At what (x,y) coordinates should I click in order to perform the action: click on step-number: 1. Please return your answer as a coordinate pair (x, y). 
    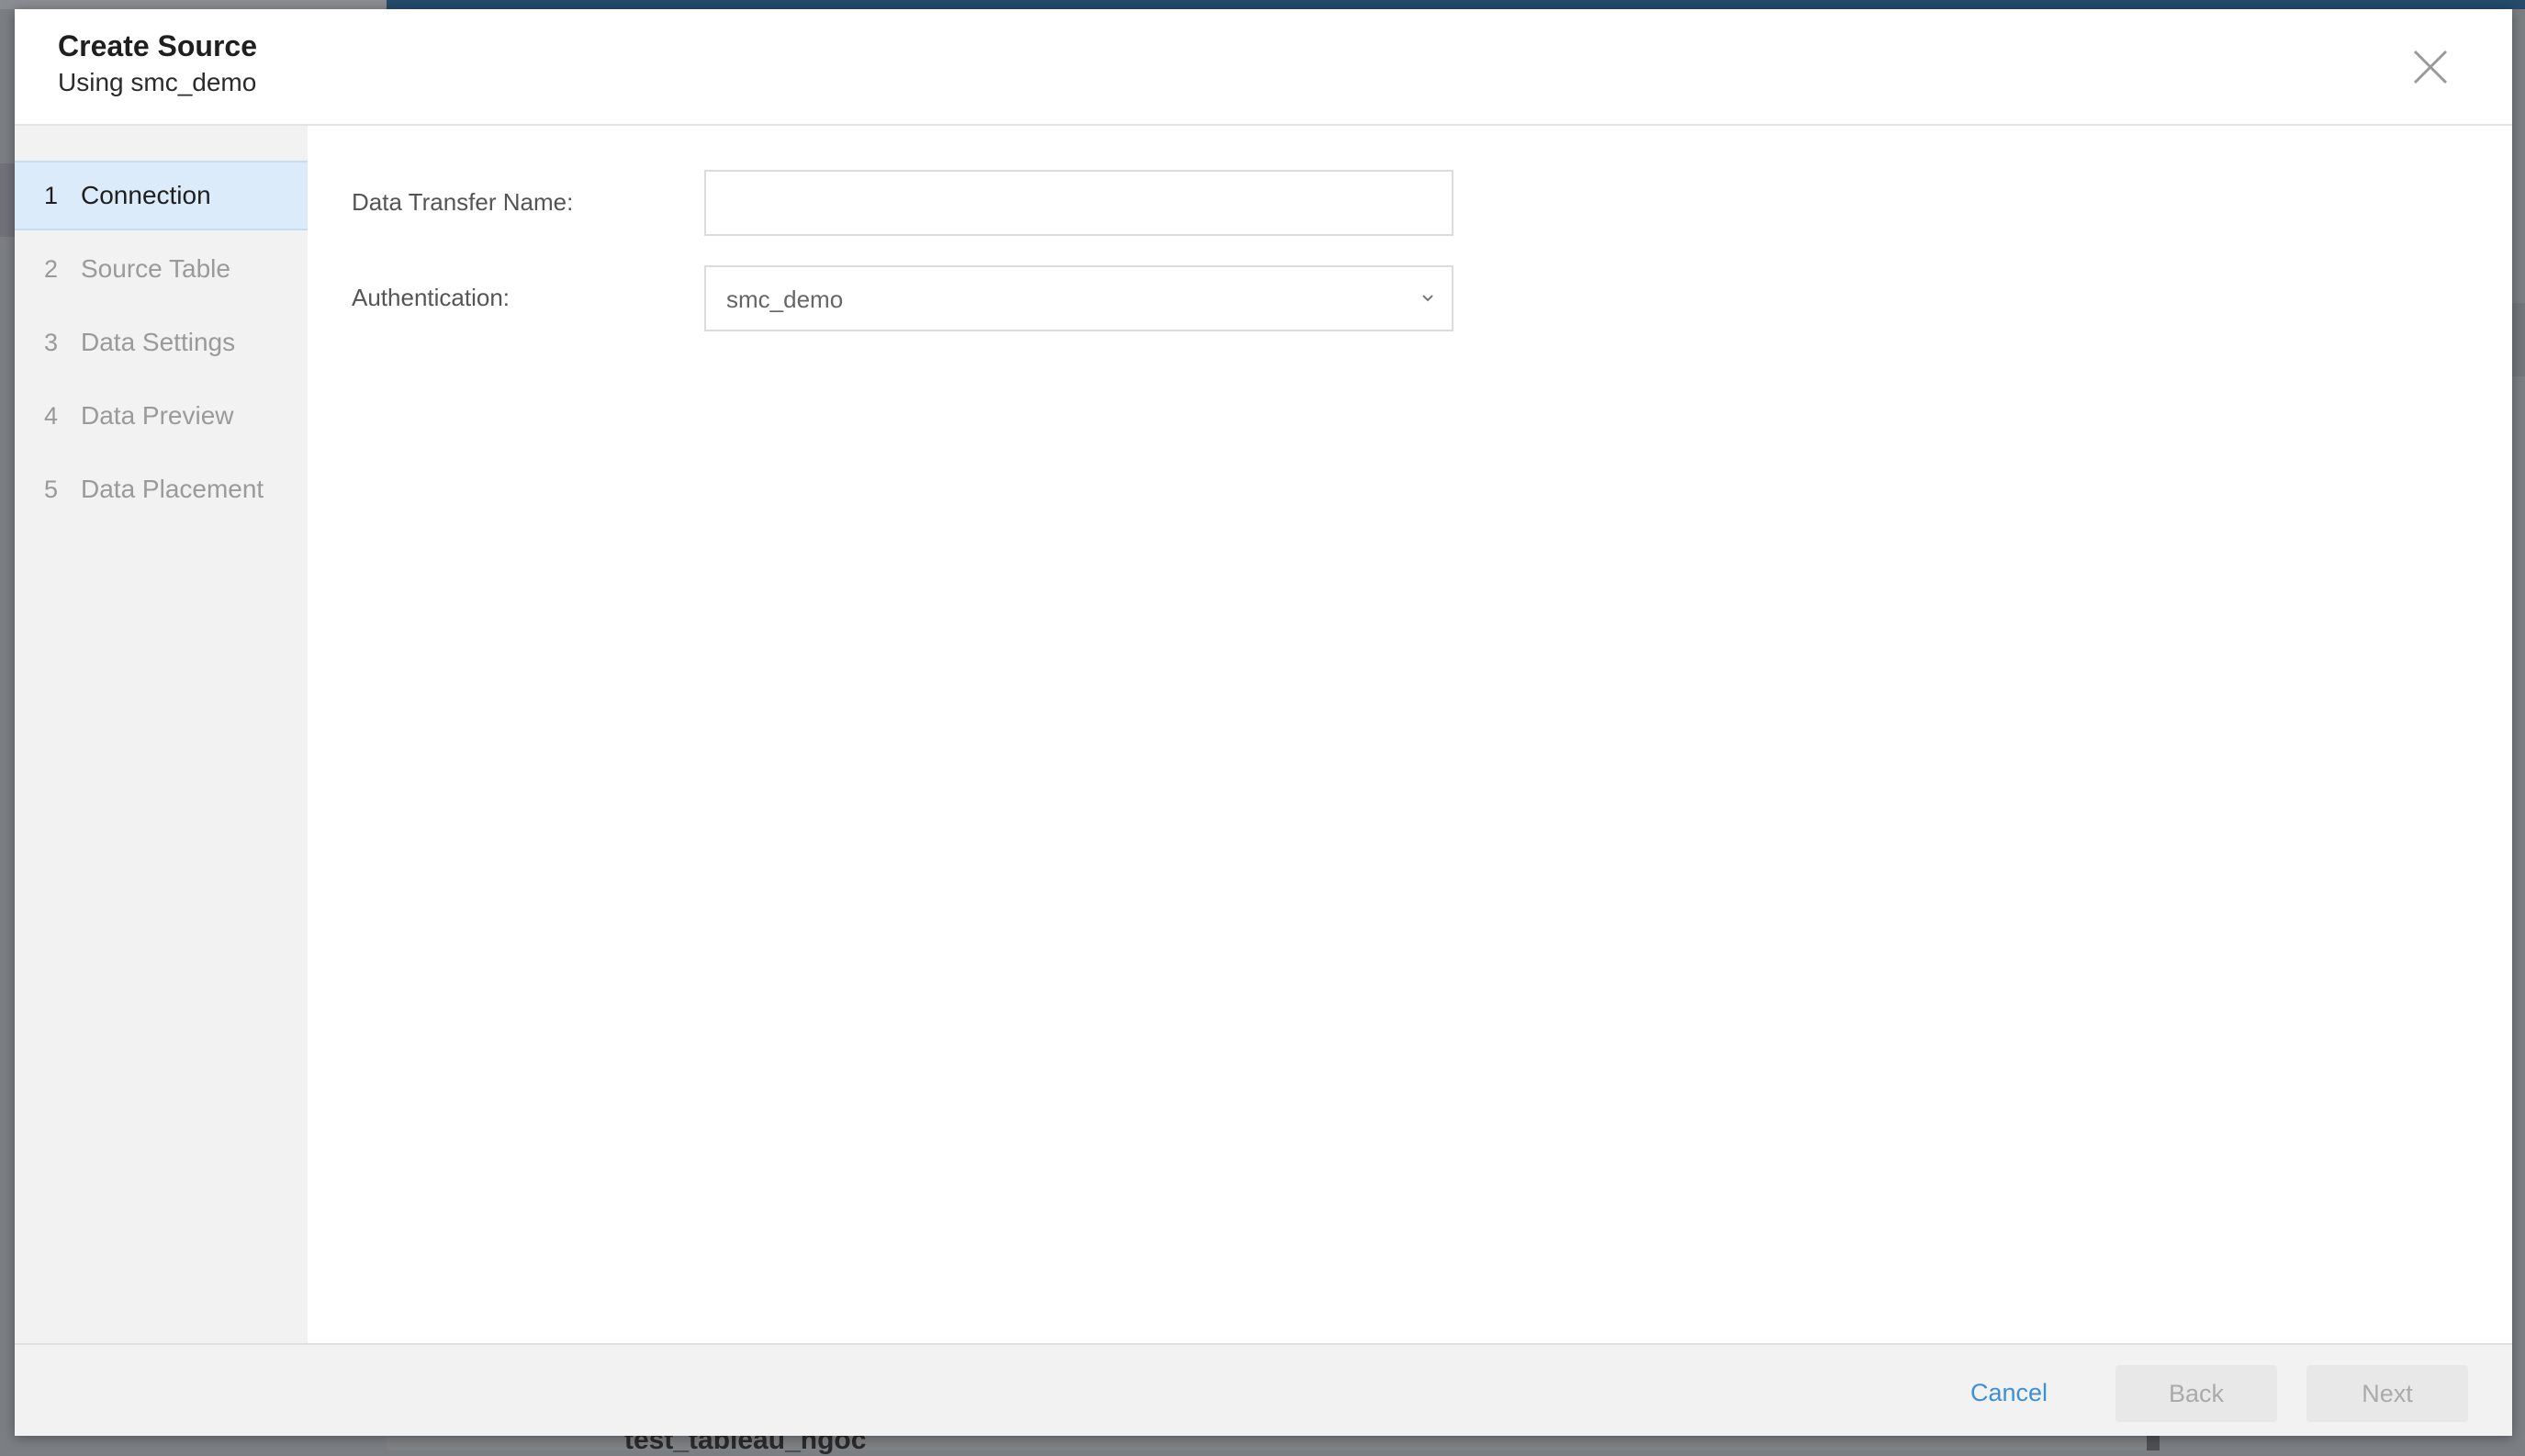
    Looking at the image, I should click on (52, 195).